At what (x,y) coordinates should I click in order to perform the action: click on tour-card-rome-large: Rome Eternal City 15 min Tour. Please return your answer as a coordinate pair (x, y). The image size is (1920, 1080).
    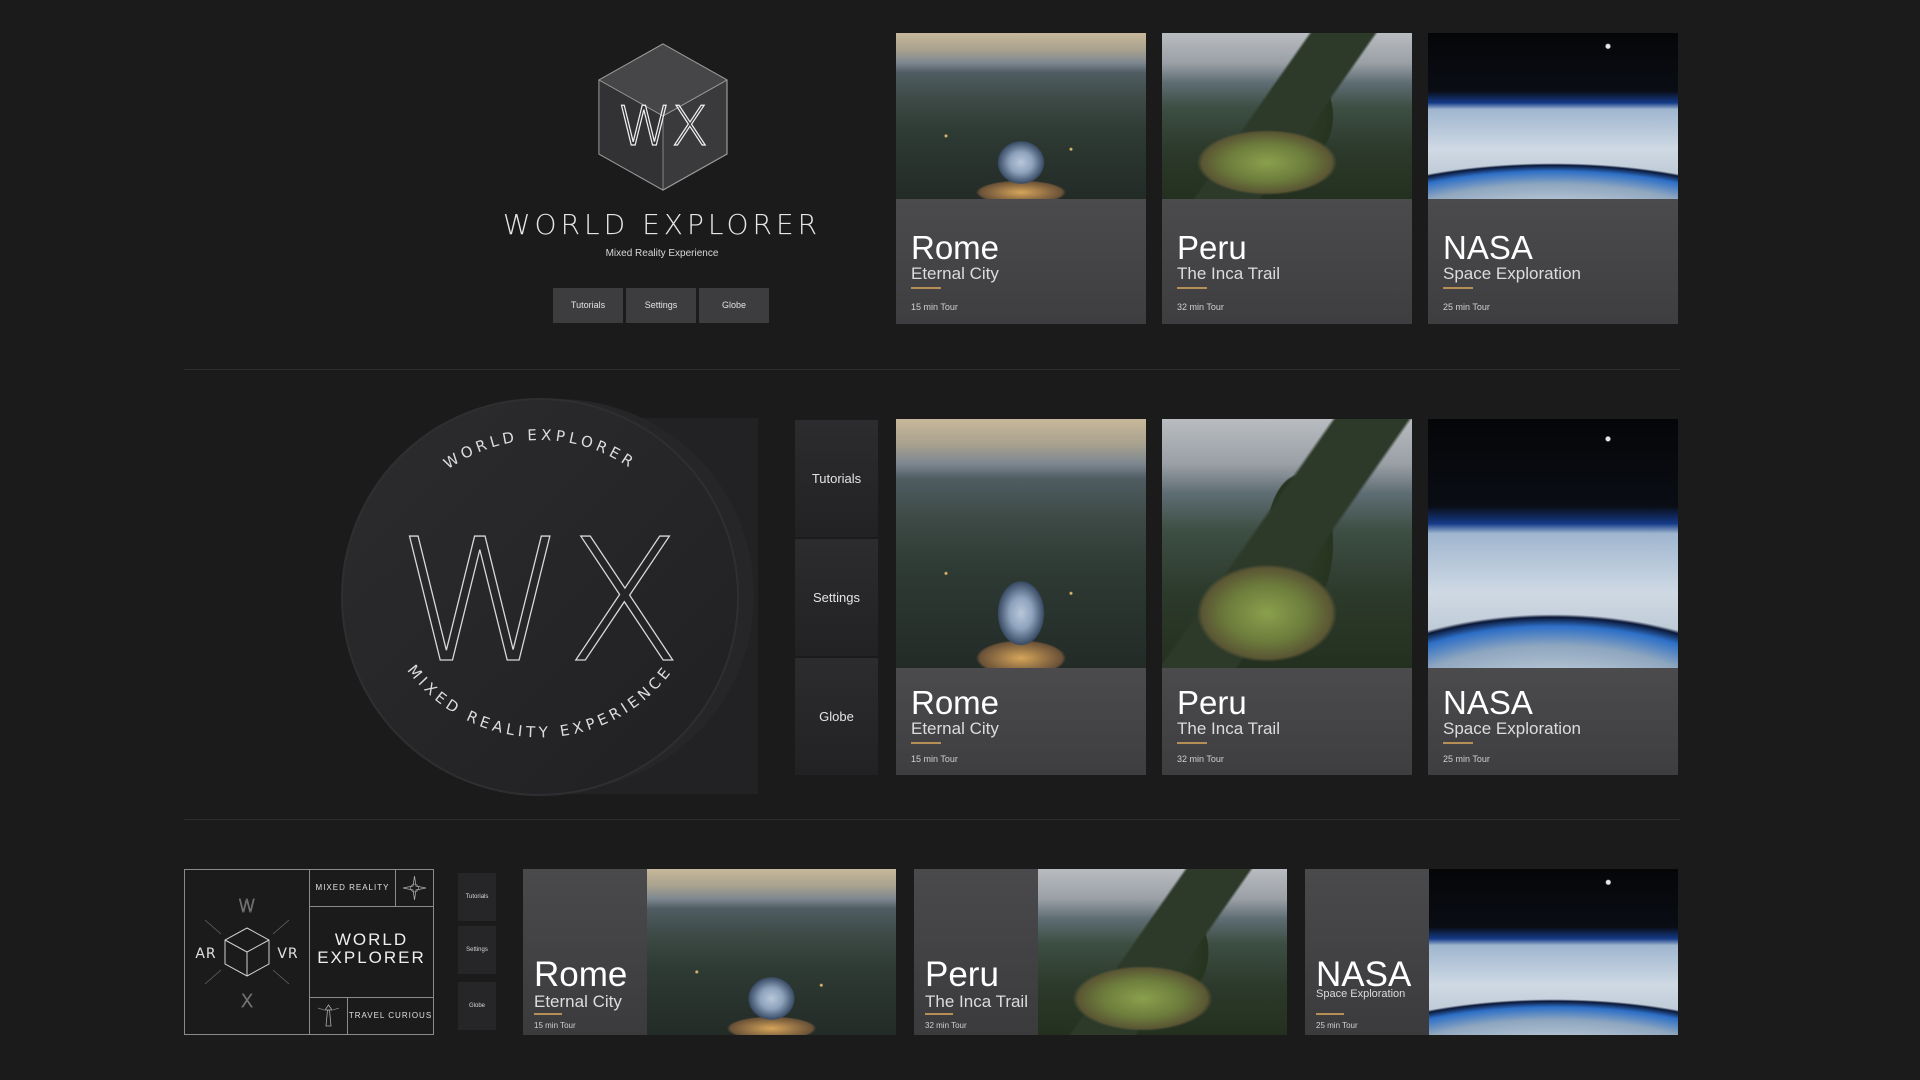
    Looking at the image, I should click on (1021, 597).